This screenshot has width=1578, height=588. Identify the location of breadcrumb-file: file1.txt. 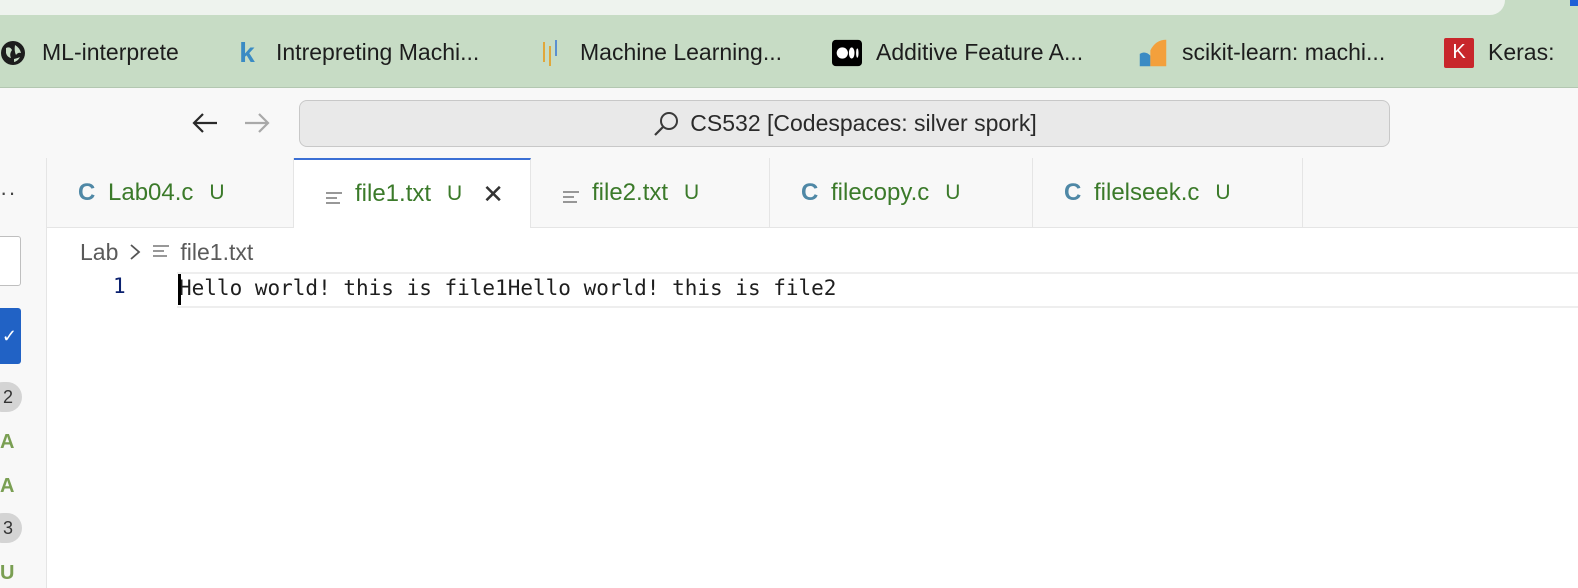
(216, 252).